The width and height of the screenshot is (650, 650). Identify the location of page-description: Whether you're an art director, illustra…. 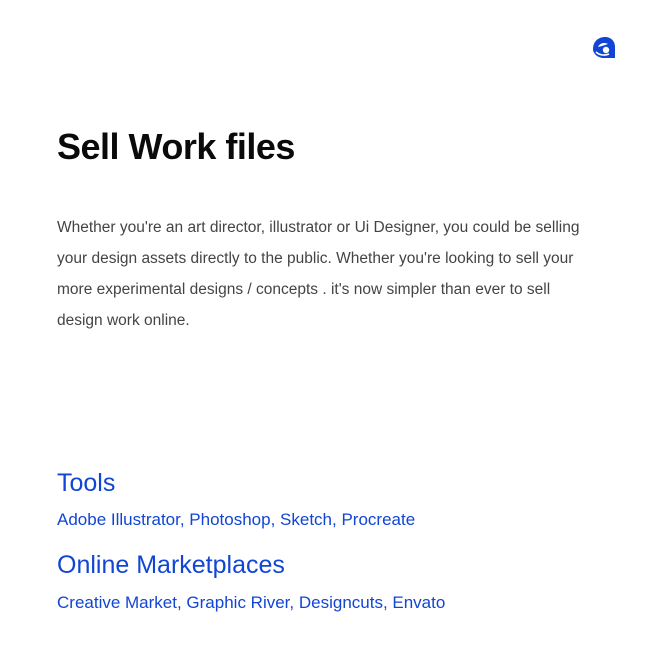
(318, 274).